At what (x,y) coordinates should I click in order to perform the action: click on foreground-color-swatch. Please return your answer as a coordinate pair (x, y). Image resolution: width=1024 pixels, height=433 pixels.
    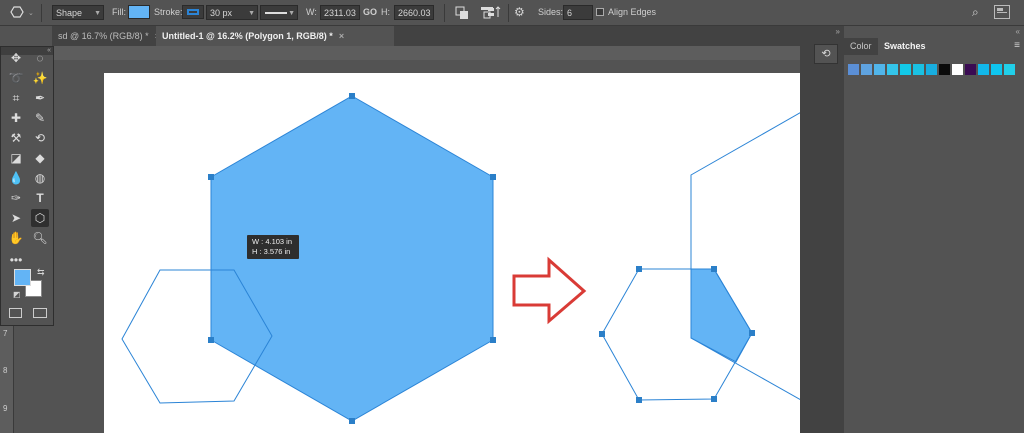
    Looking at the image, I should click on (22, 277).